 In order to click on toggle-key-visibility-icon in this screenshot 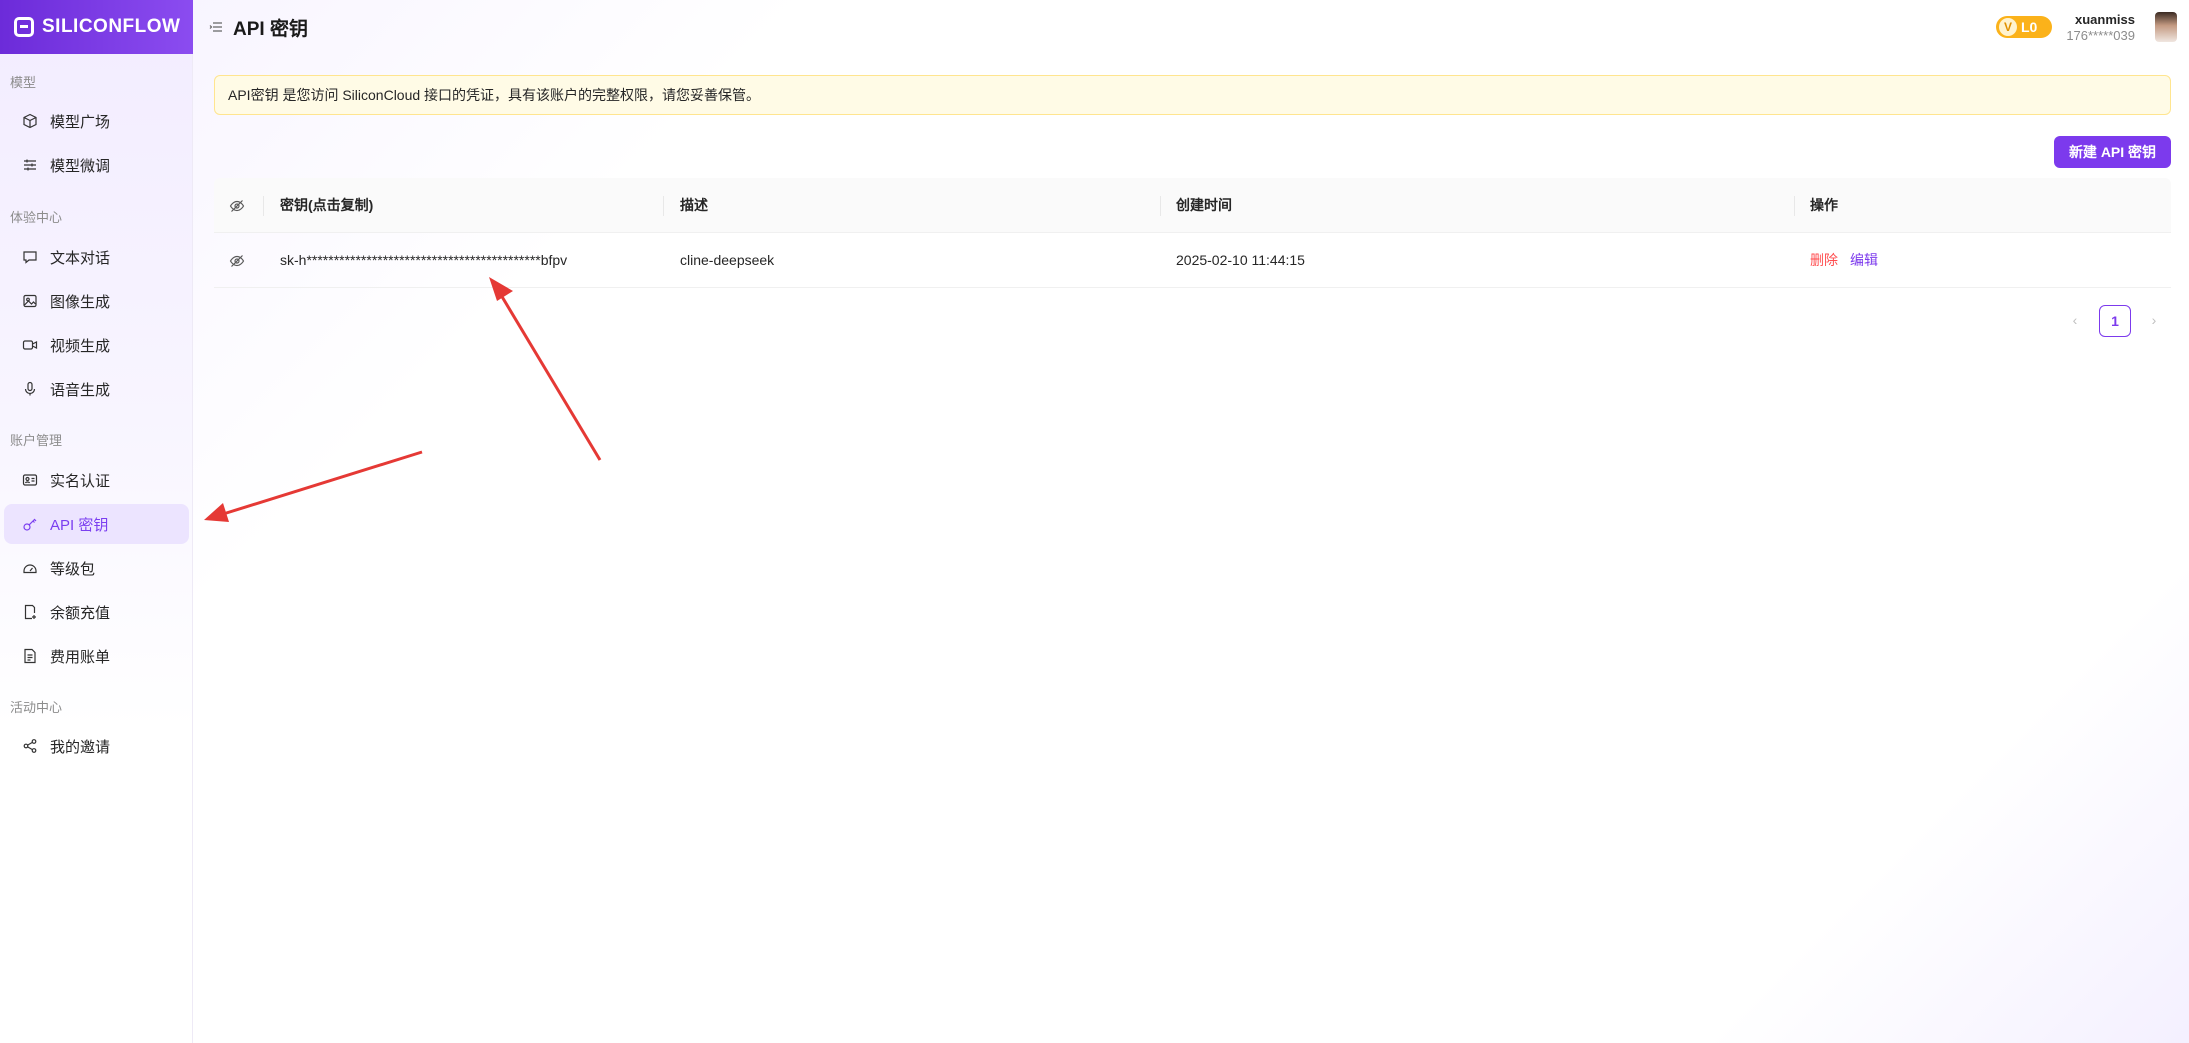, I will do `click(237, 261)`.